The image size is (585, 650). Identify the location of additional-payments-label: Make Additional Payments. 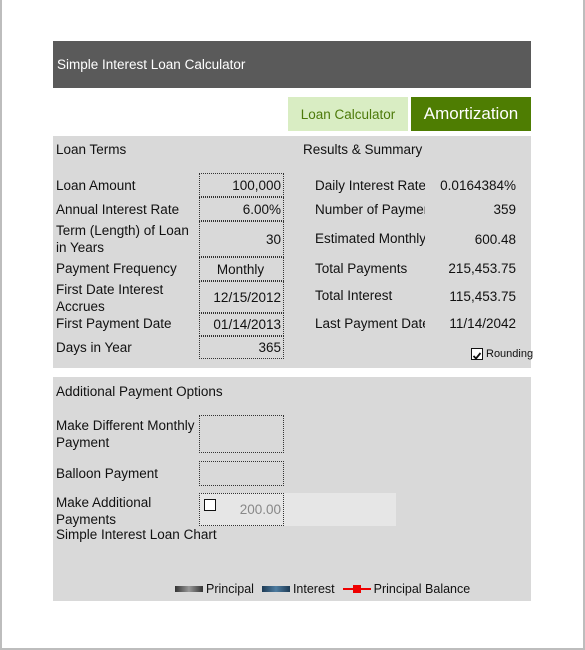
(104, 511).